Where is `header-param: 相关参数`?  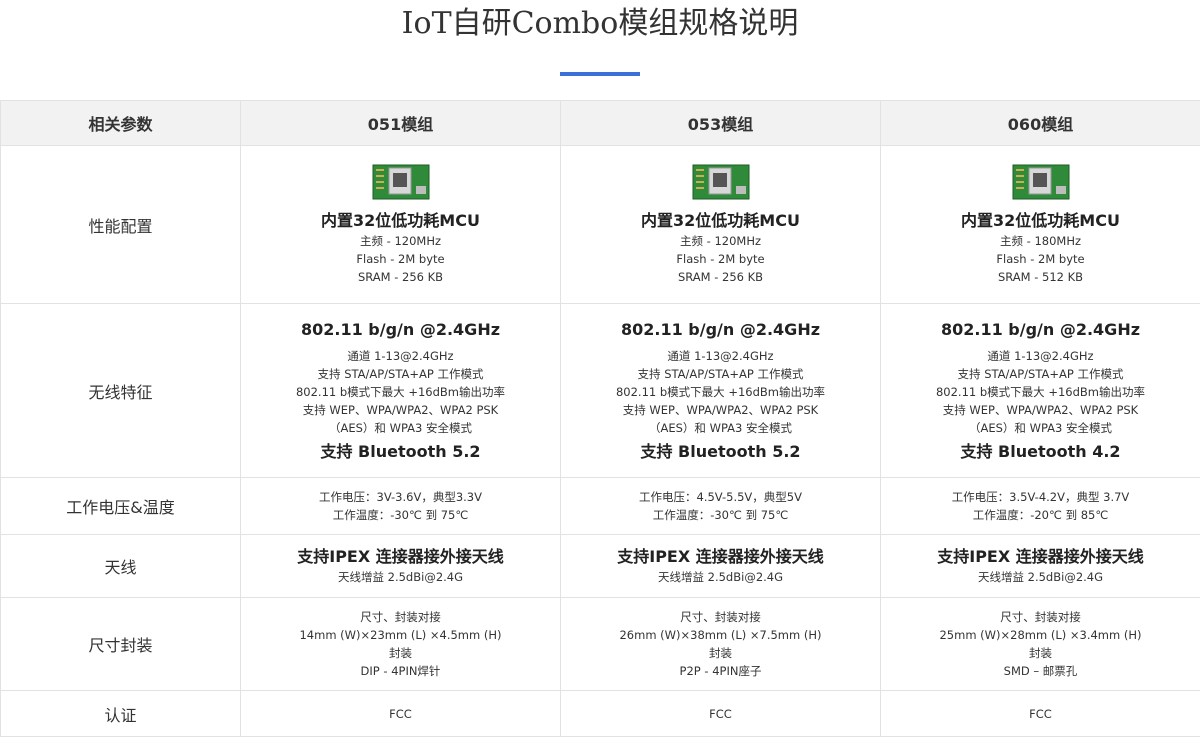
header-param: 相关参数 is located at coordinates (121, 123).